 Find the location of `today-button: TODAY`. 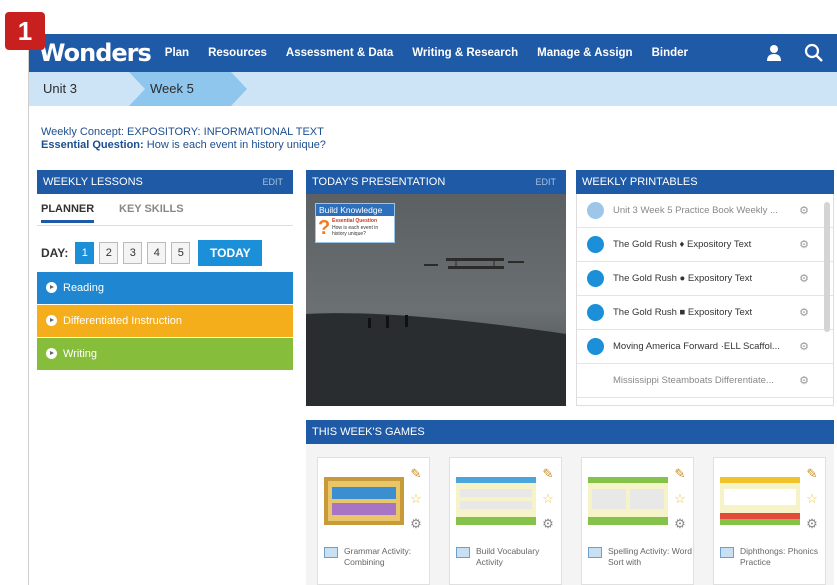

today-button: TODAY is located at coordinates (230, 253).